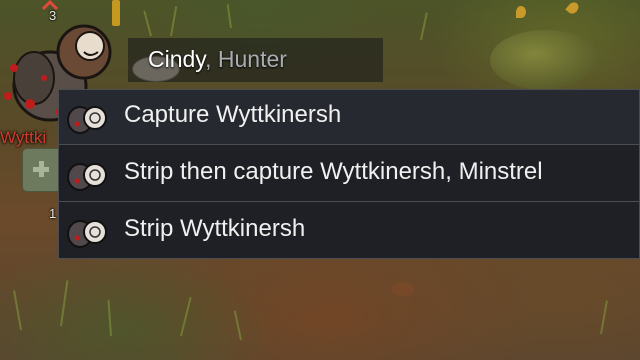  I want to click on medical-bed-icon, so click(42, 170).